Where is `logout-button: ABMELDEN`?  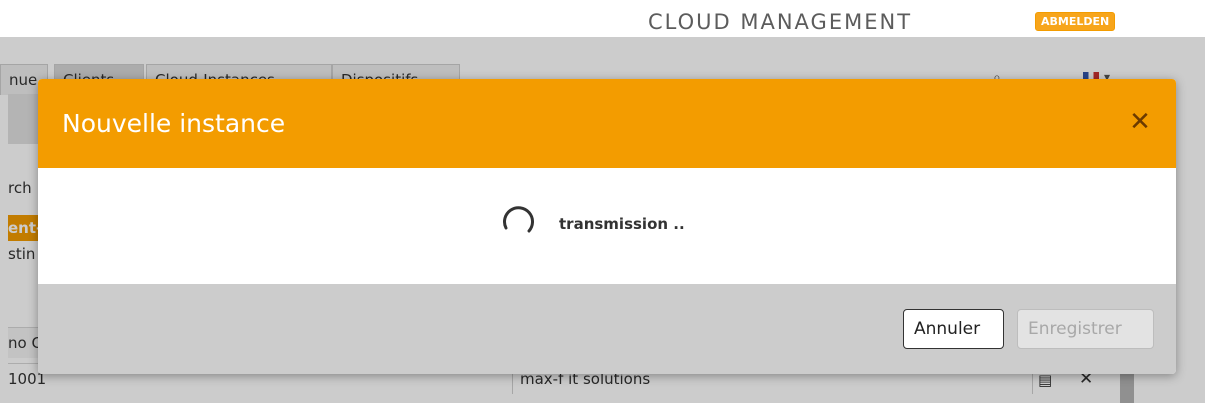
logout-button: ABMELDEN is located at coordinates (1075, 21).